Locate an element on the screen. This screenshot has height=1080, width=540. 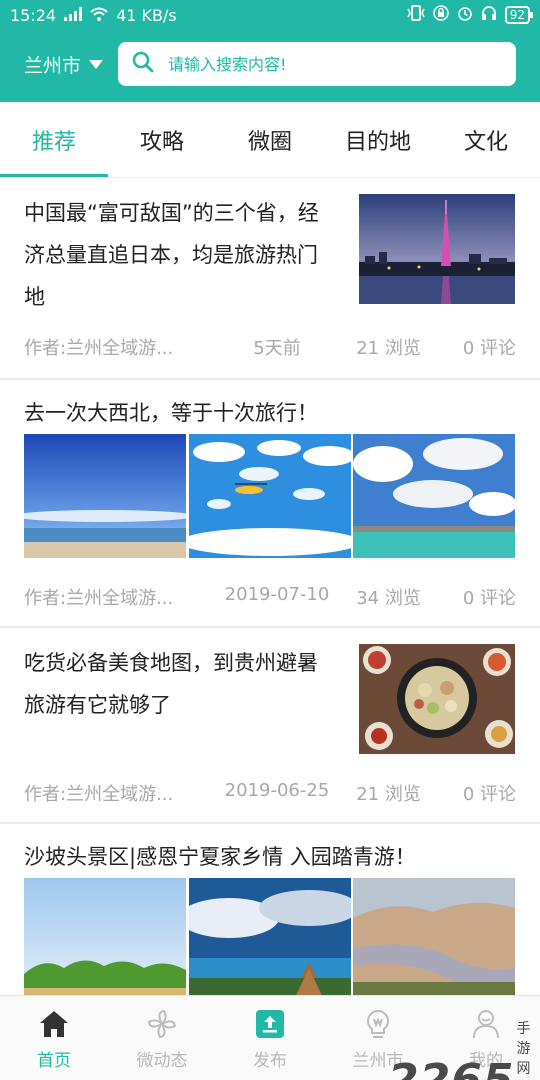
nav-label: 首页 is located at coordinates (54, 1061).